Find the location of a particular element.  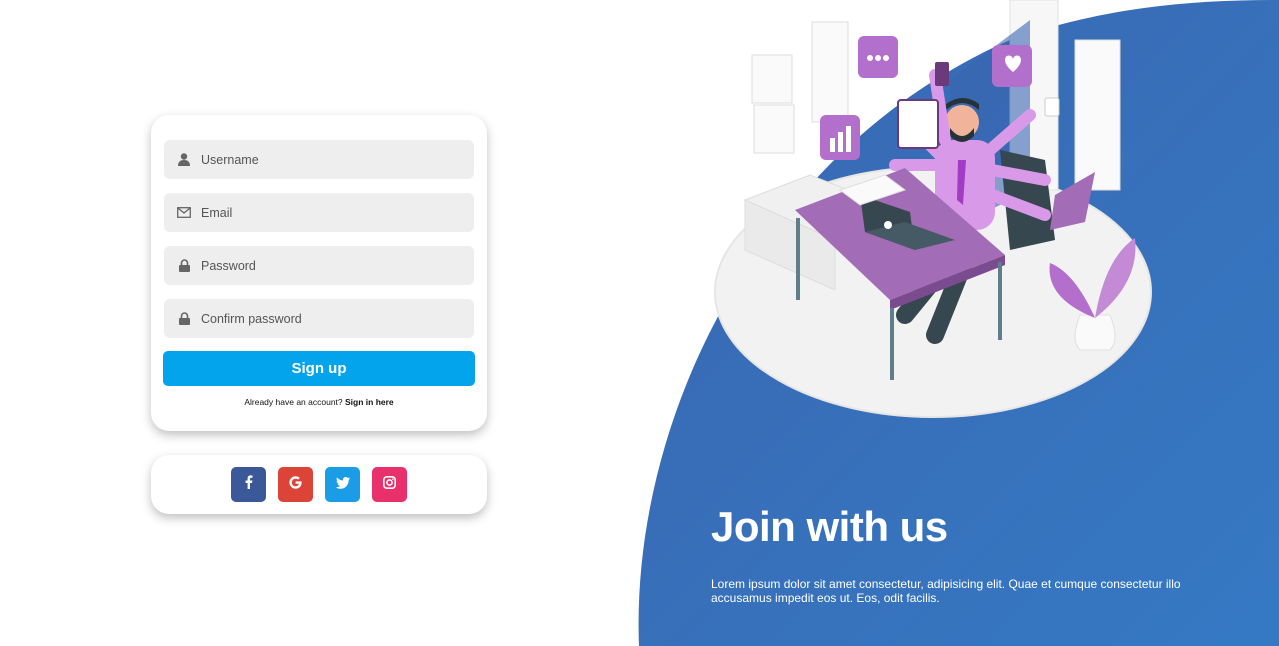

password-field is located at coordinates (319, 265).